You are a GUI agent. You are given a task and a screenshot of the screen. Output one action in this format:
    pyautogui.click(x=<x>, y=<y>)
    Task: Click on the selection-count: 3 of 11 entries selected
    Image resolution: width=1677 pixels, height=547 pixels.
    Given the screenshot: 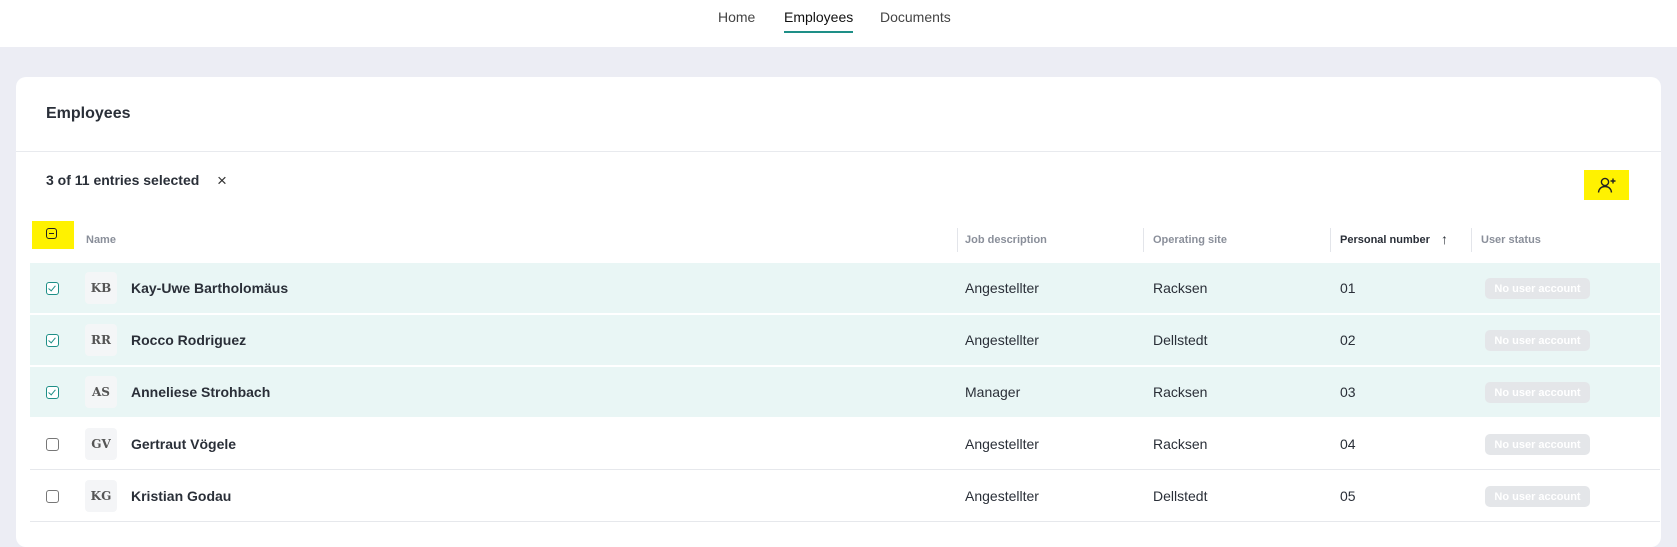 What is the action you would take?
    pyautogui.click(x=123, y=180)
    